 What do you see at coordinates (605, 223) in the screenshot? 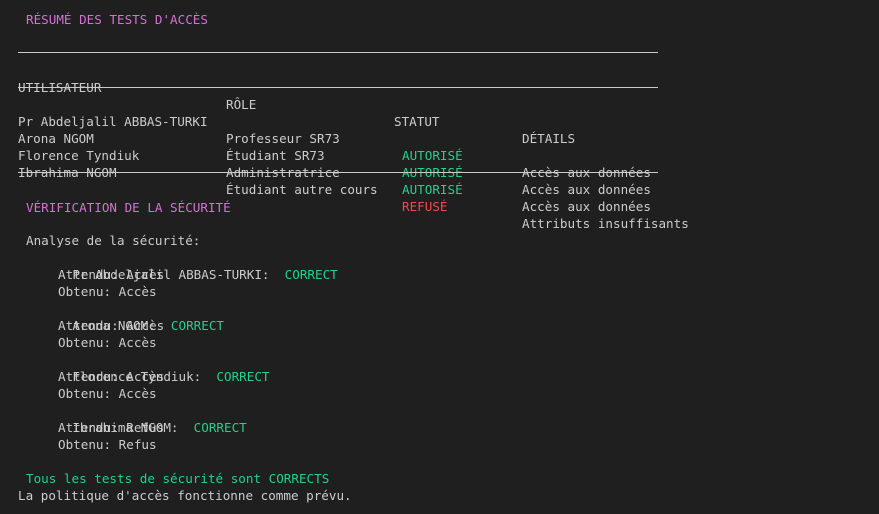
I see `cell-details: Attributs insuffisants` at bounding box center [605, 223].